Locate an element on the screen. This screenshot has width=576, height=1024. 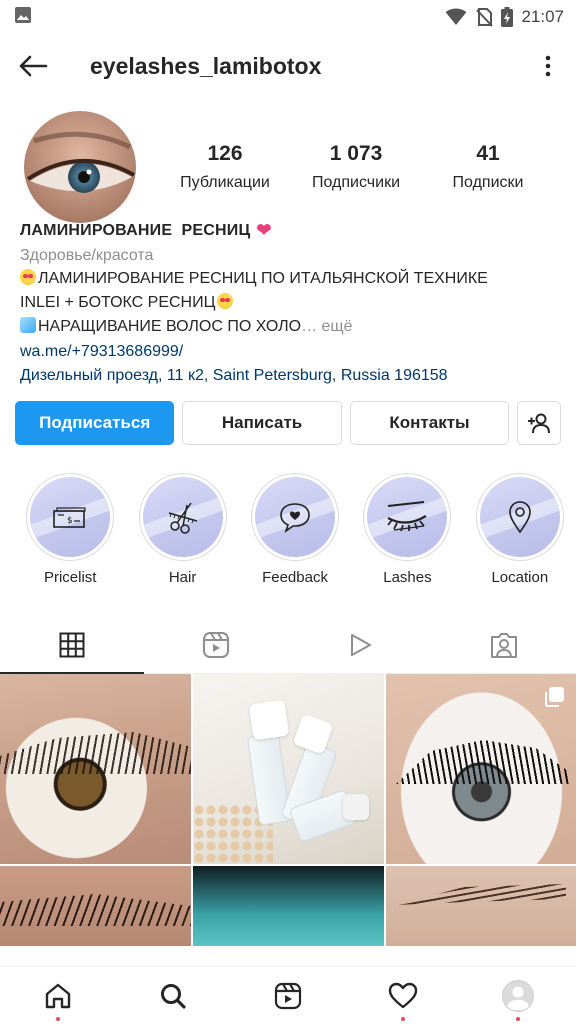
tab-tagged is located at coordinates (504, 644).